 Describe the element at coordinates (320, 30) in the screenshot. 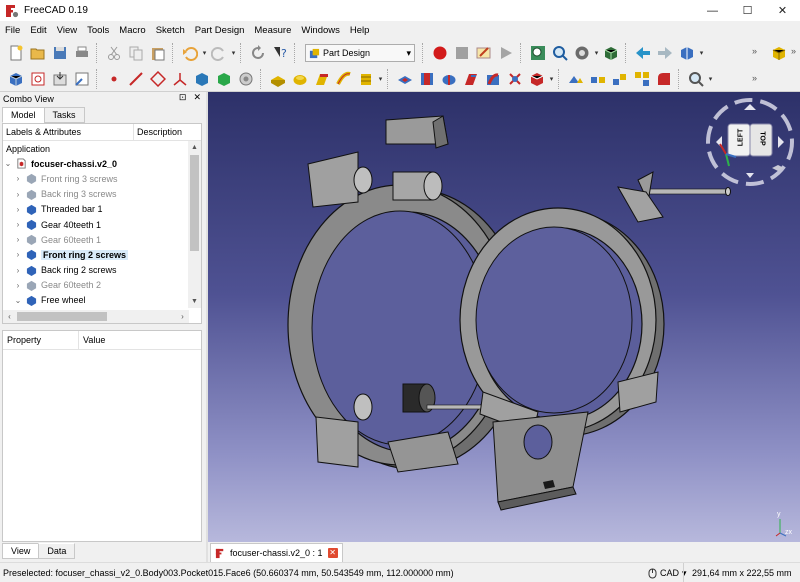

I see `menu-windows: Windows` at that location.